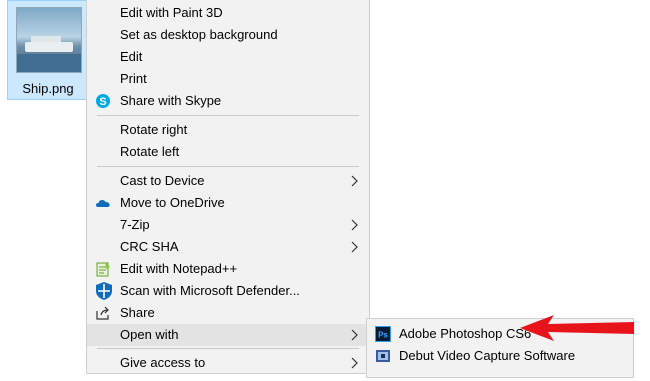 The width and height of the screenshot is (650, 381). What do you see at coordinates (228, 225) in the screenshot?
I see `menu-item-7-zip: 7-Zip` at bounding box center [228, 225].